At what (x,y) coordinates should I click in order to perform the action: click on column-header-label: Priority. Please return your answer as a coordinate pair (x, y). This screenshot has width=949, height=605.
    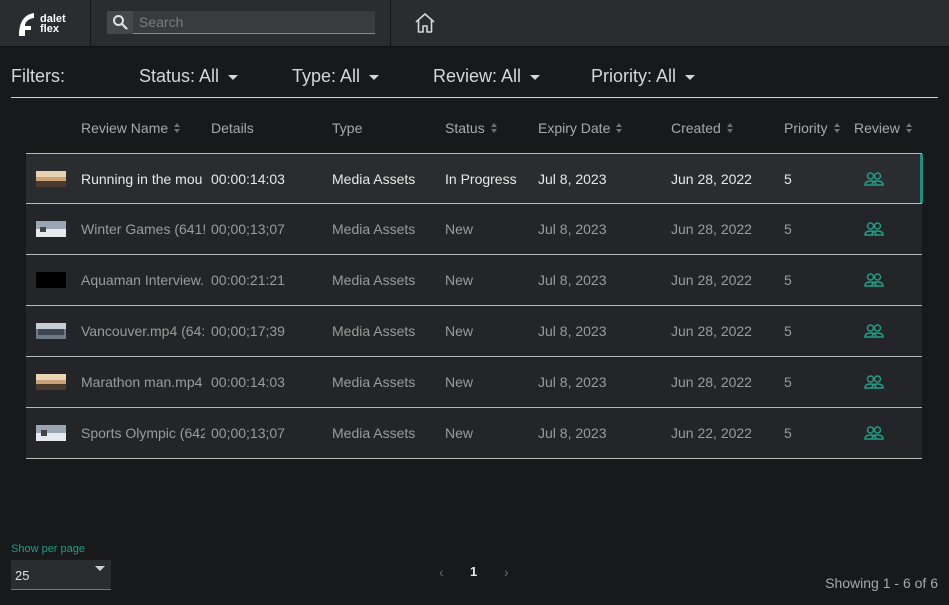
    Looking at the image, I should click on (806, 128).